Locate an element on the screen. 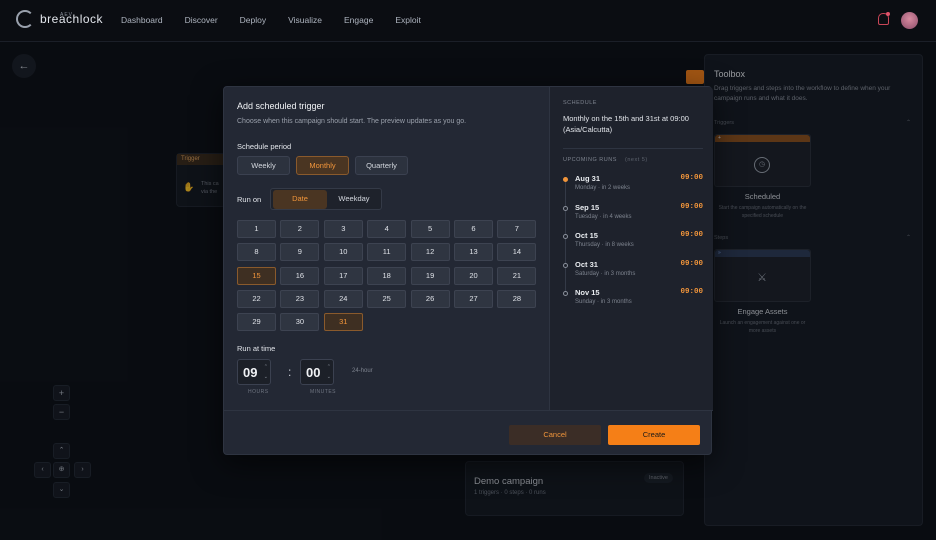  day-29: 29 is located at coordinates (256, 322).